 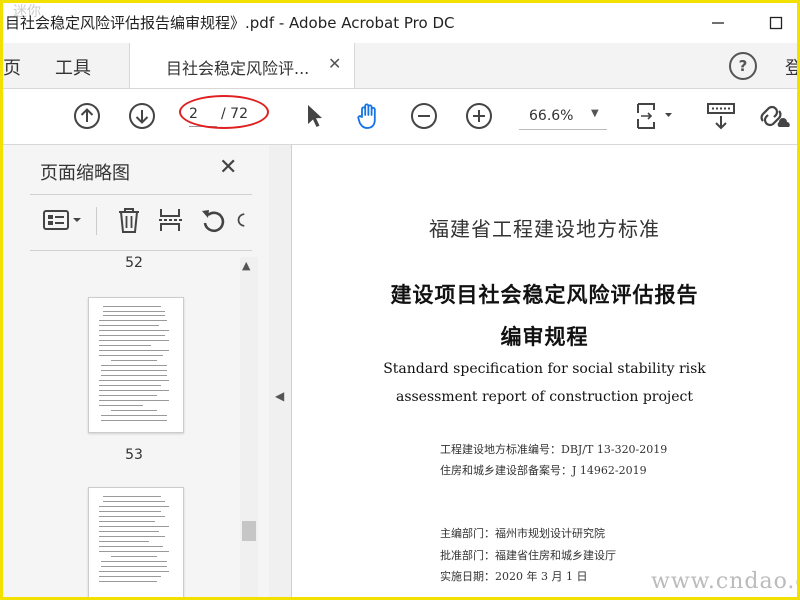 I want to click on help-icon: ?, so click(x=743, y=66).